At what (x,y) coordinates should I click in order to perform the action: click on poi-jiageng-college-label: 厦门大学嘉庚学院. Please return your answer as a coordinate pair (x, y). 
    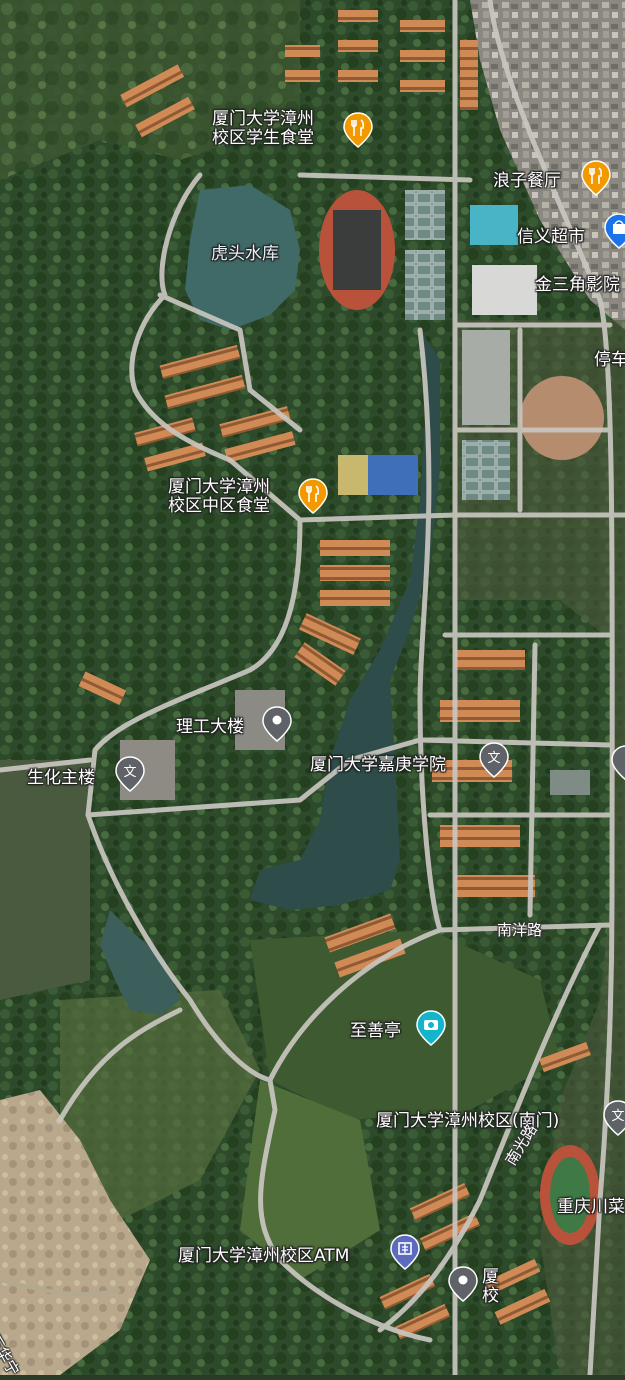
    Looking at the image, I should click on (378, 765).